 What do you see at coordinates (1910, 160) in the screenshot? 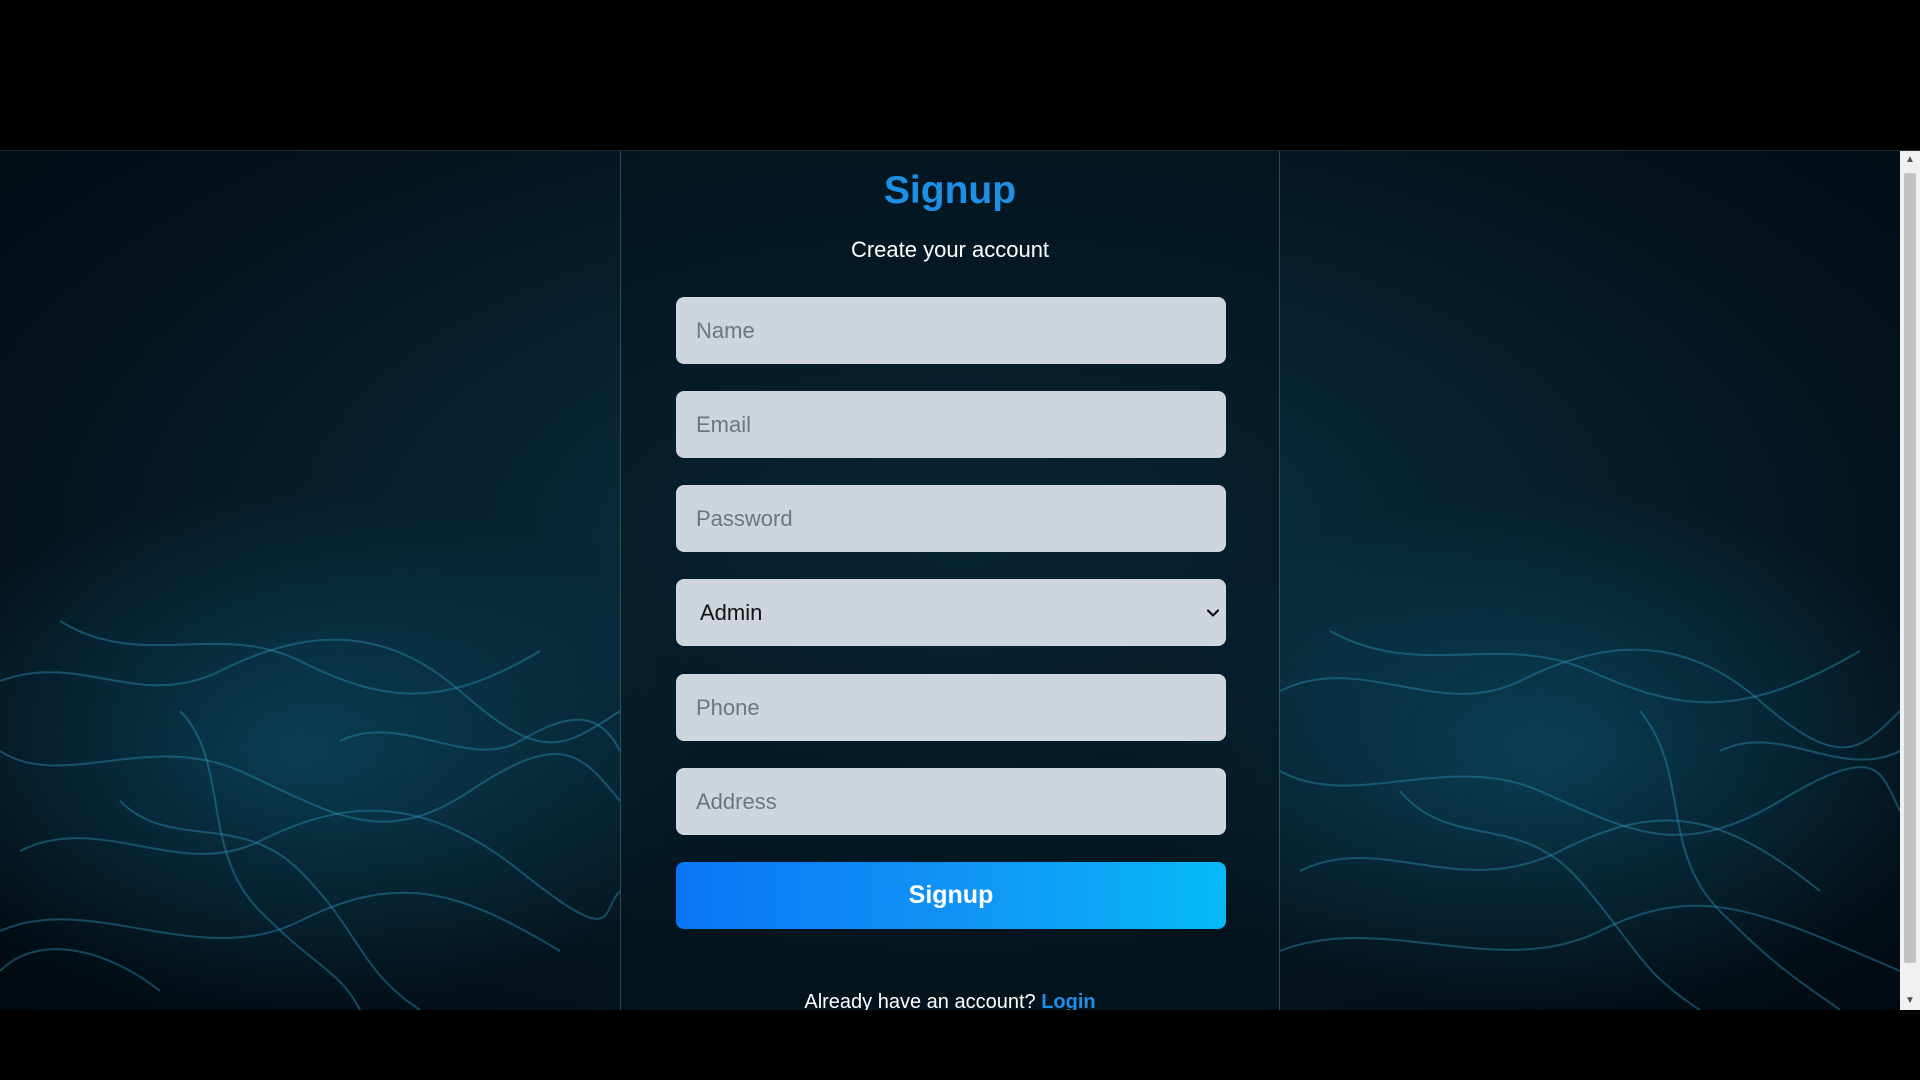
I see `scroll-up-arrow-icon: ▲` at bounding box center [1910, 160].